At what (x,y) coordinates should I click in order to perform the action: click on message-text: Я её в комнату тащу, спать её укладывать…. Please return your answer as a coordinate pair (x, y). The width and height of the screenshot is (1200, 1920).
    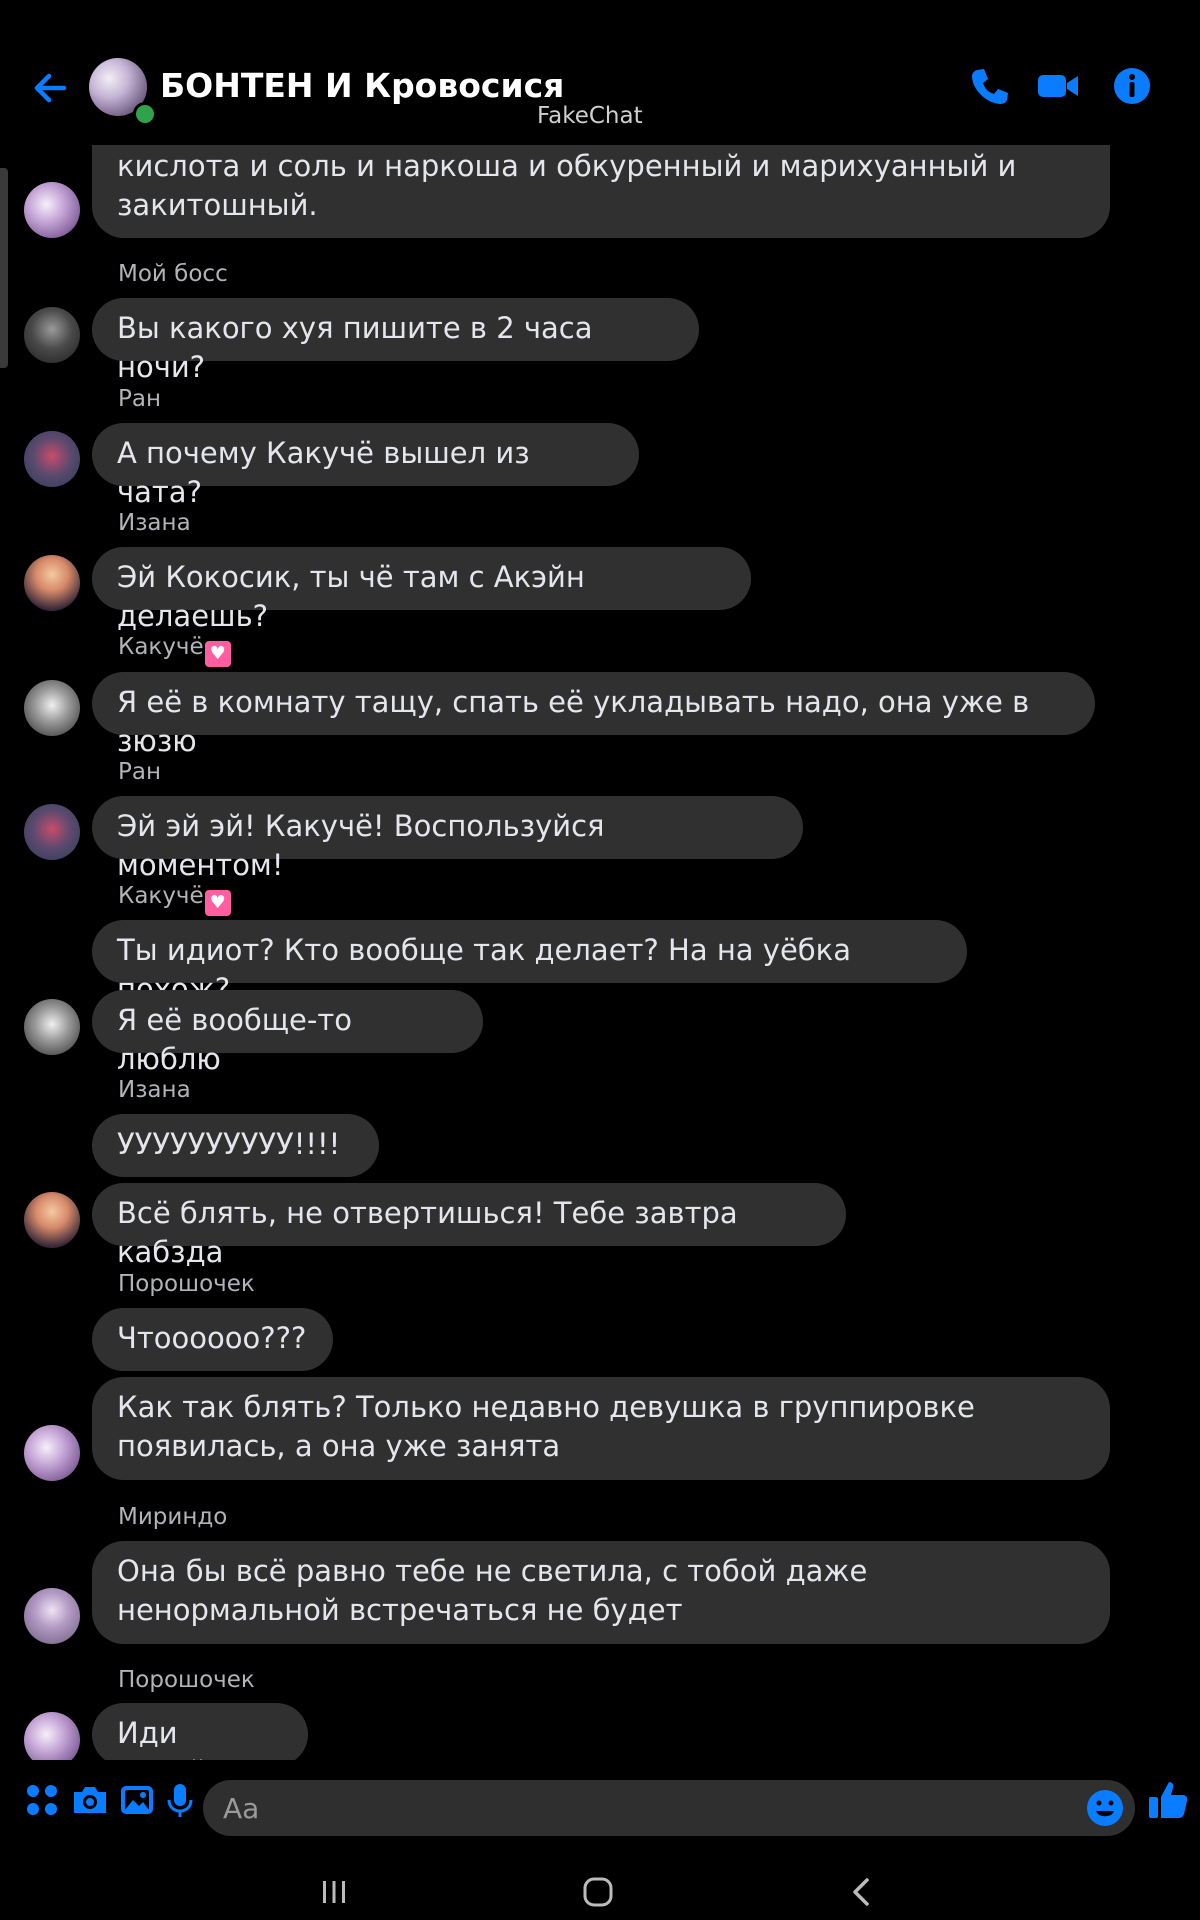
    Looking at the image, I should click on (573, 721).